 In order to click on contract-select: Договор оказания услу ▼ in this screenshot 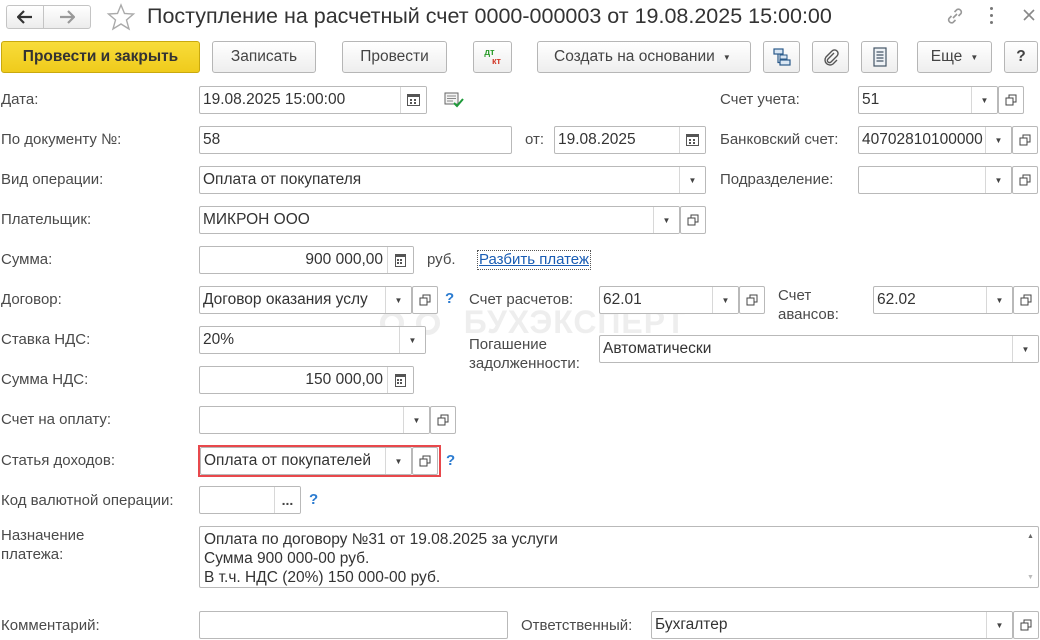, I will do `click(305, 300)`.